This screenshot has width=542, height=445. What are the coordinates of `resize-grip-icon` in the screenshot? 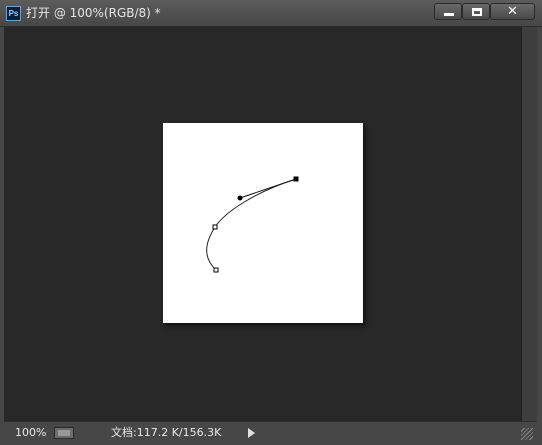 It's located at (527, 434).